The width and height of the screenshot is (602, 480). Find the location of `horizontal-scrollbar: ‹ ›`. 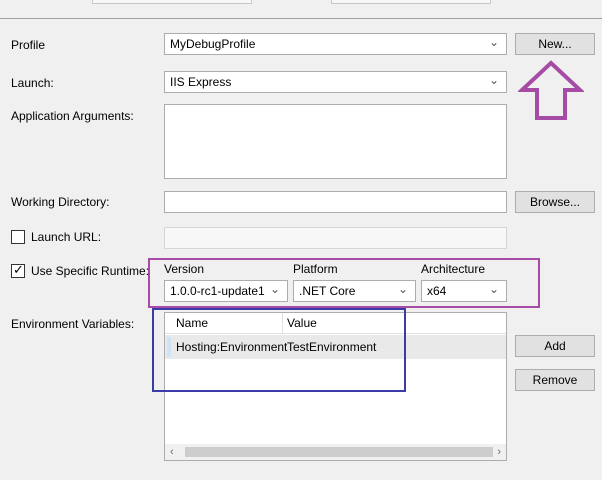

horizontal-scrollbar: ‹ › is located at coordinates (335, 452).